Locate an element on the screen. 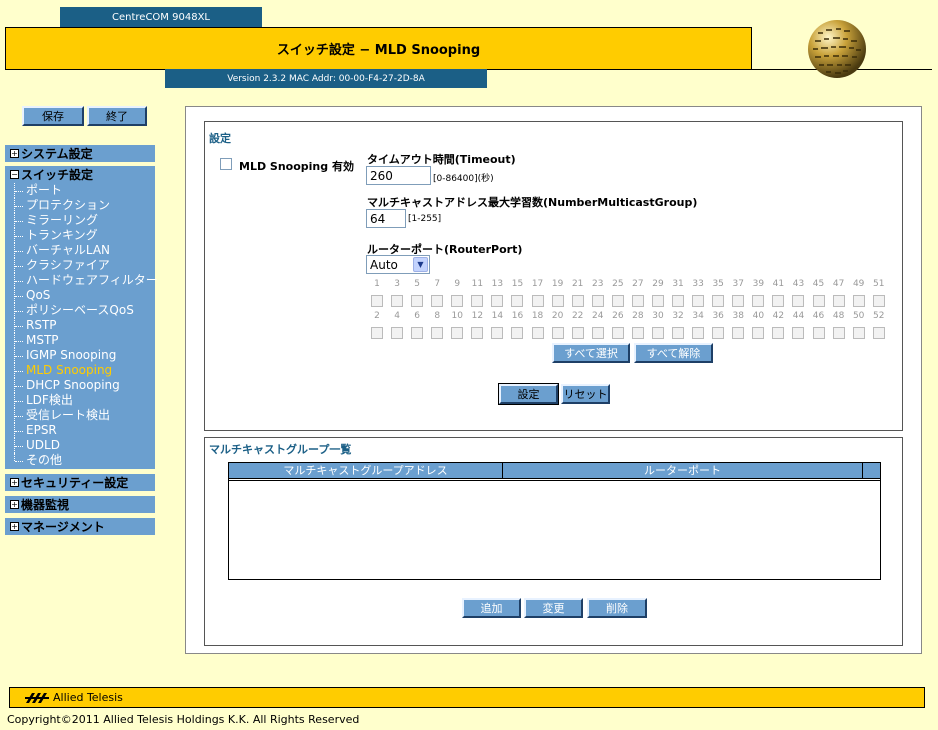 This screenshot has height=730, width=938. column-header-router-port: ルーターポート is located at coordinates (683, 471).